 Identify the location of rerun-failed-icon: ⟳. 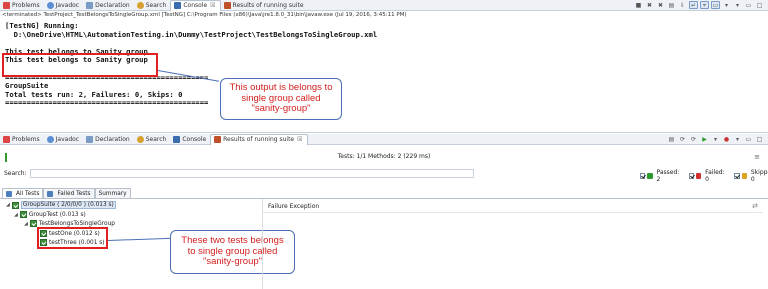
(693, 139).